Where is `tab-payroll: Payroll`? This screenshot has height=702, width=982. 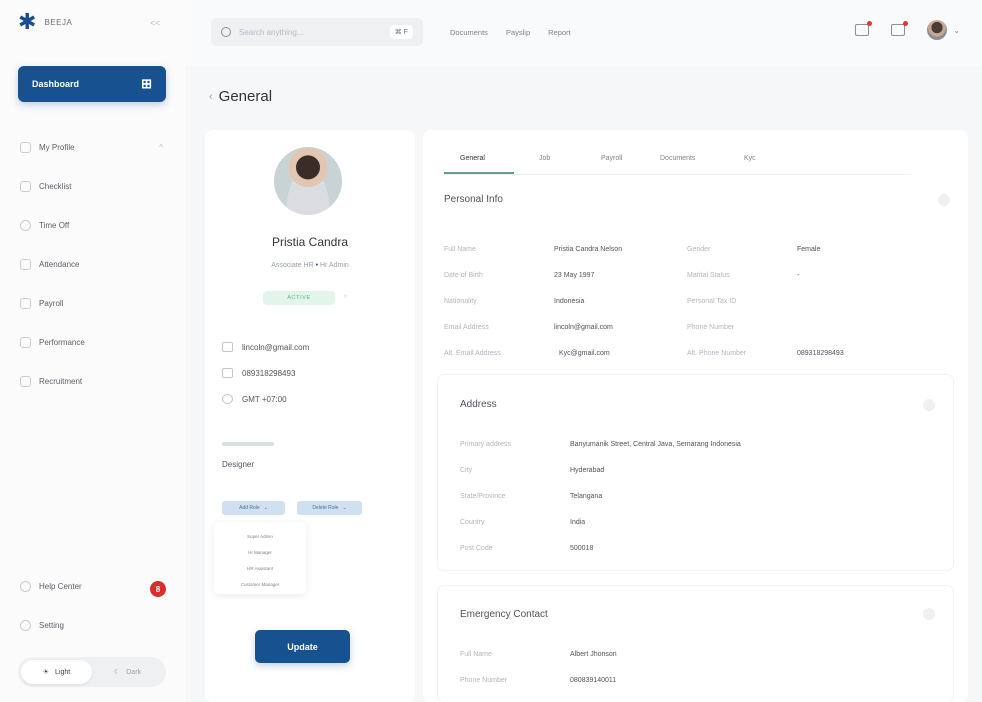 tab-payroll: Payroll is located at coordinates (611, 158).